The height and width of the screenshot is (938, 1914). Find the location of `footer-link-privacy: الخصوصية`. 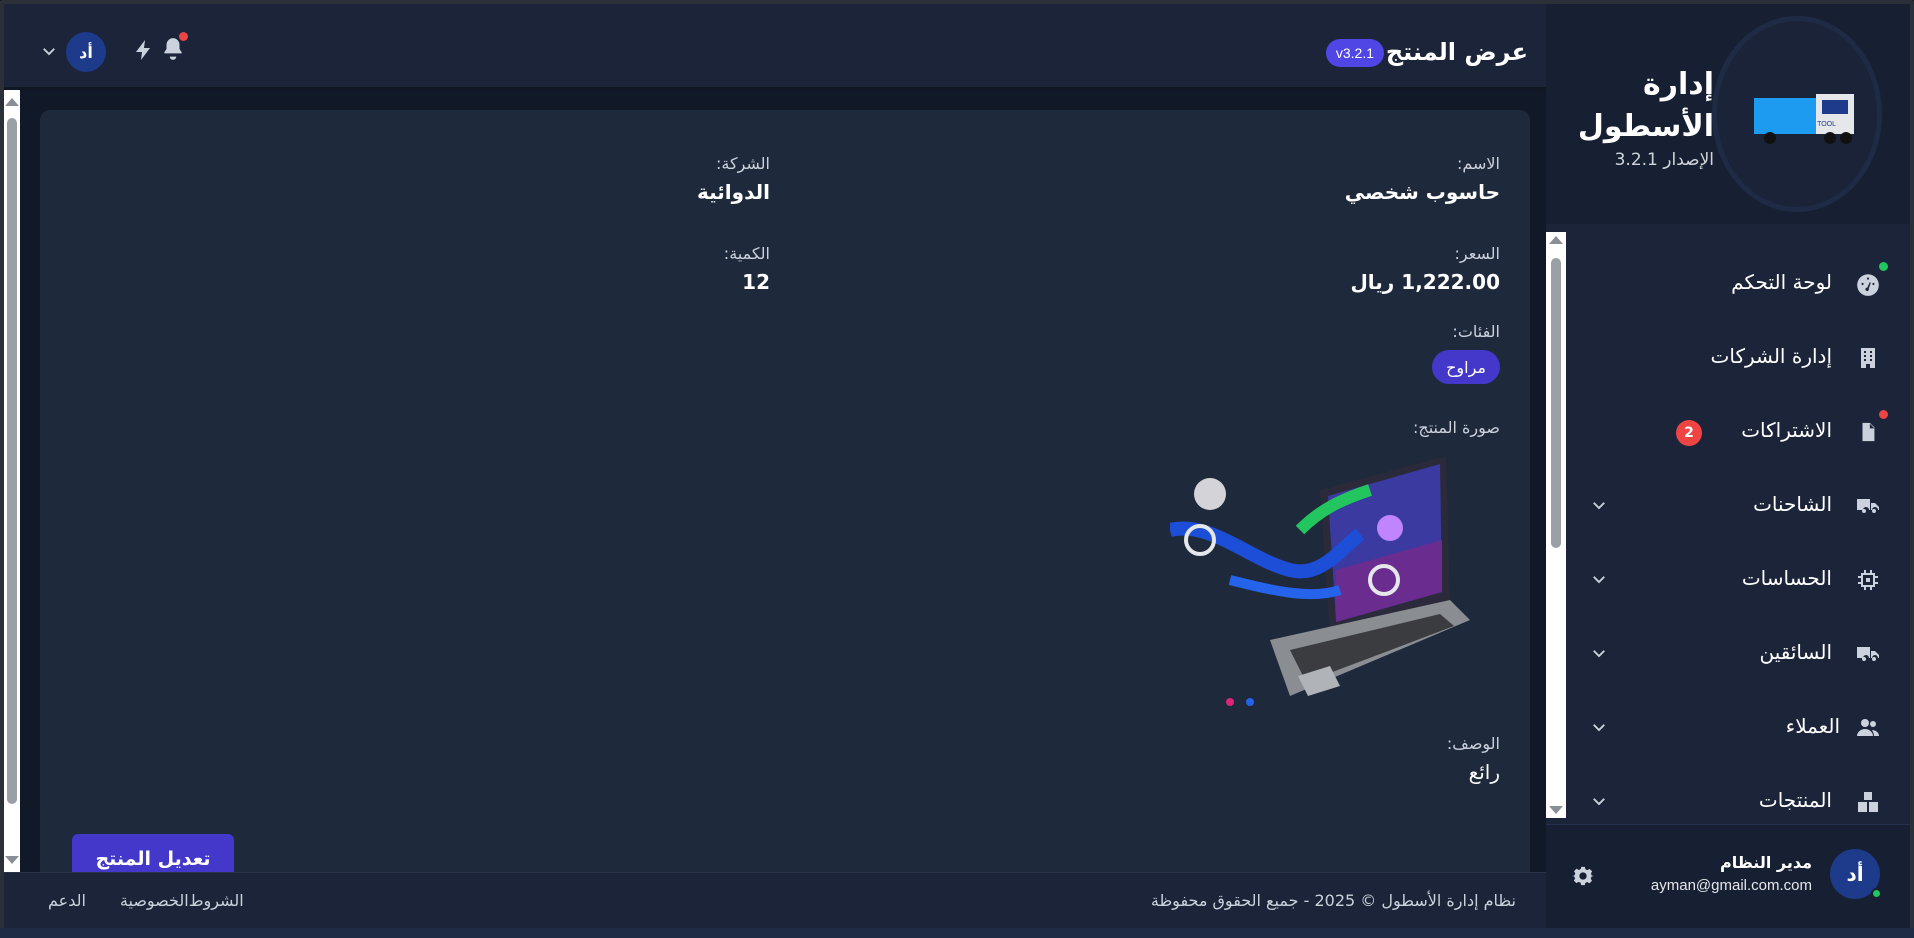

footer-link-privacy: الخصوصية is located at coordinates (154, 900).